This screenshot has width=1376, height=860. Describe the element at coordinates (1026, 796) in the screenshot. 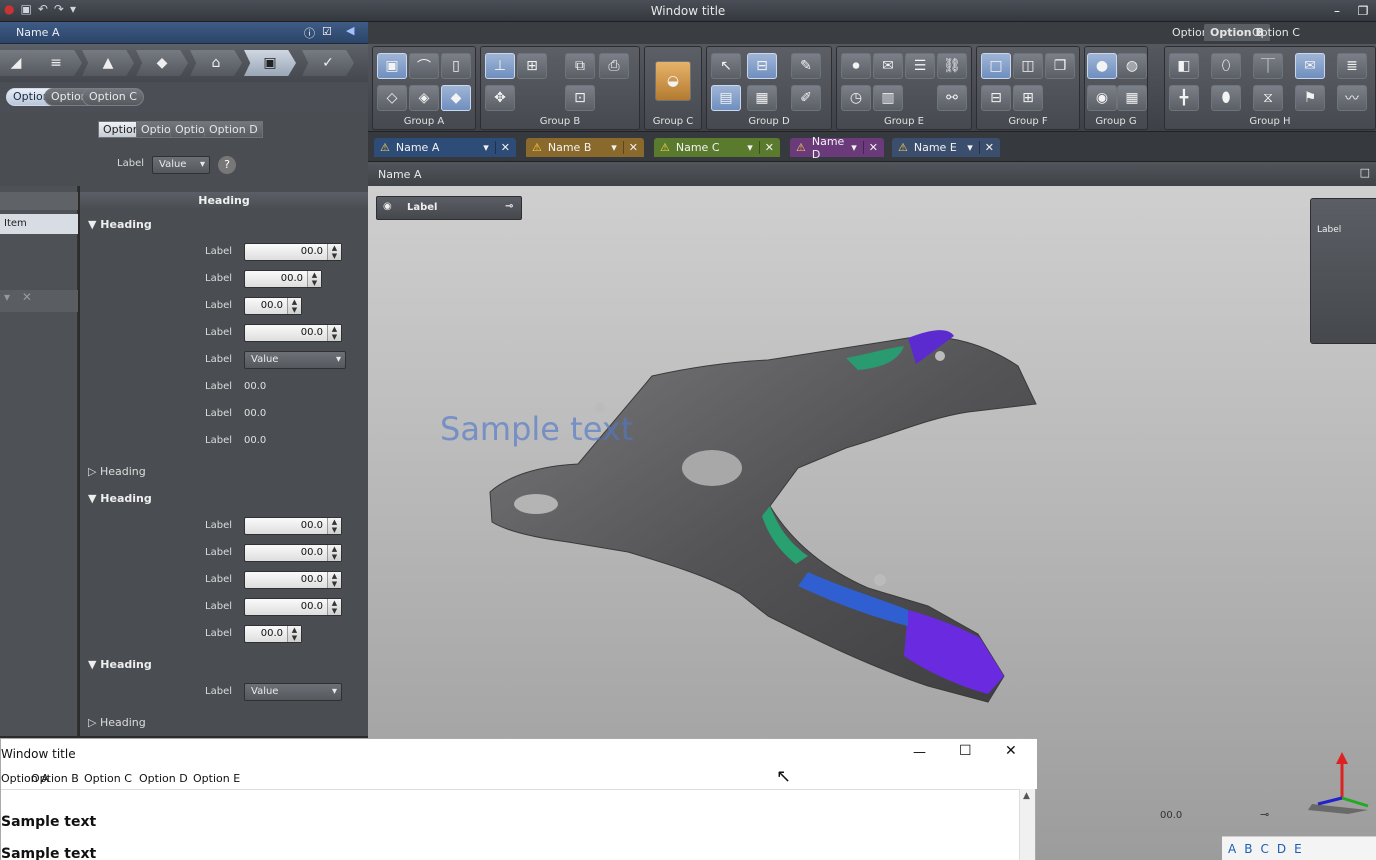

I see `scroll-up-icon: ▲` at that location.